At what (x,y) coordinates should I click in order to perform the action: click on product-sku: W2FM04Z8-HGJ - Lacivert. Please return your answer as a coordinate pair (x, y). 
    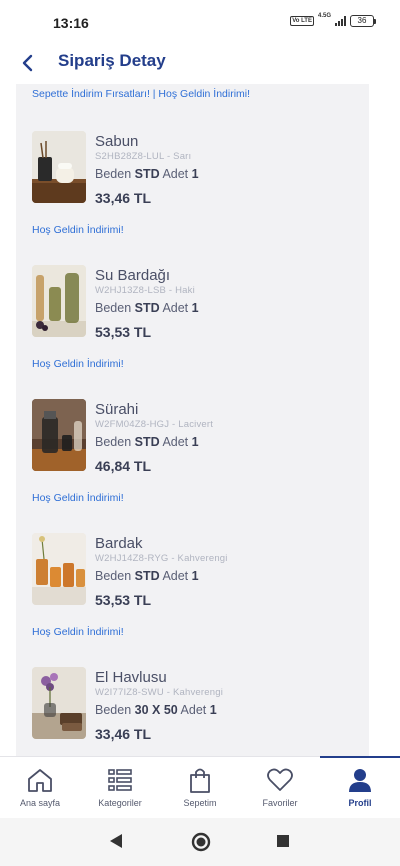
    Looking at the image, I should click on (154, 424).